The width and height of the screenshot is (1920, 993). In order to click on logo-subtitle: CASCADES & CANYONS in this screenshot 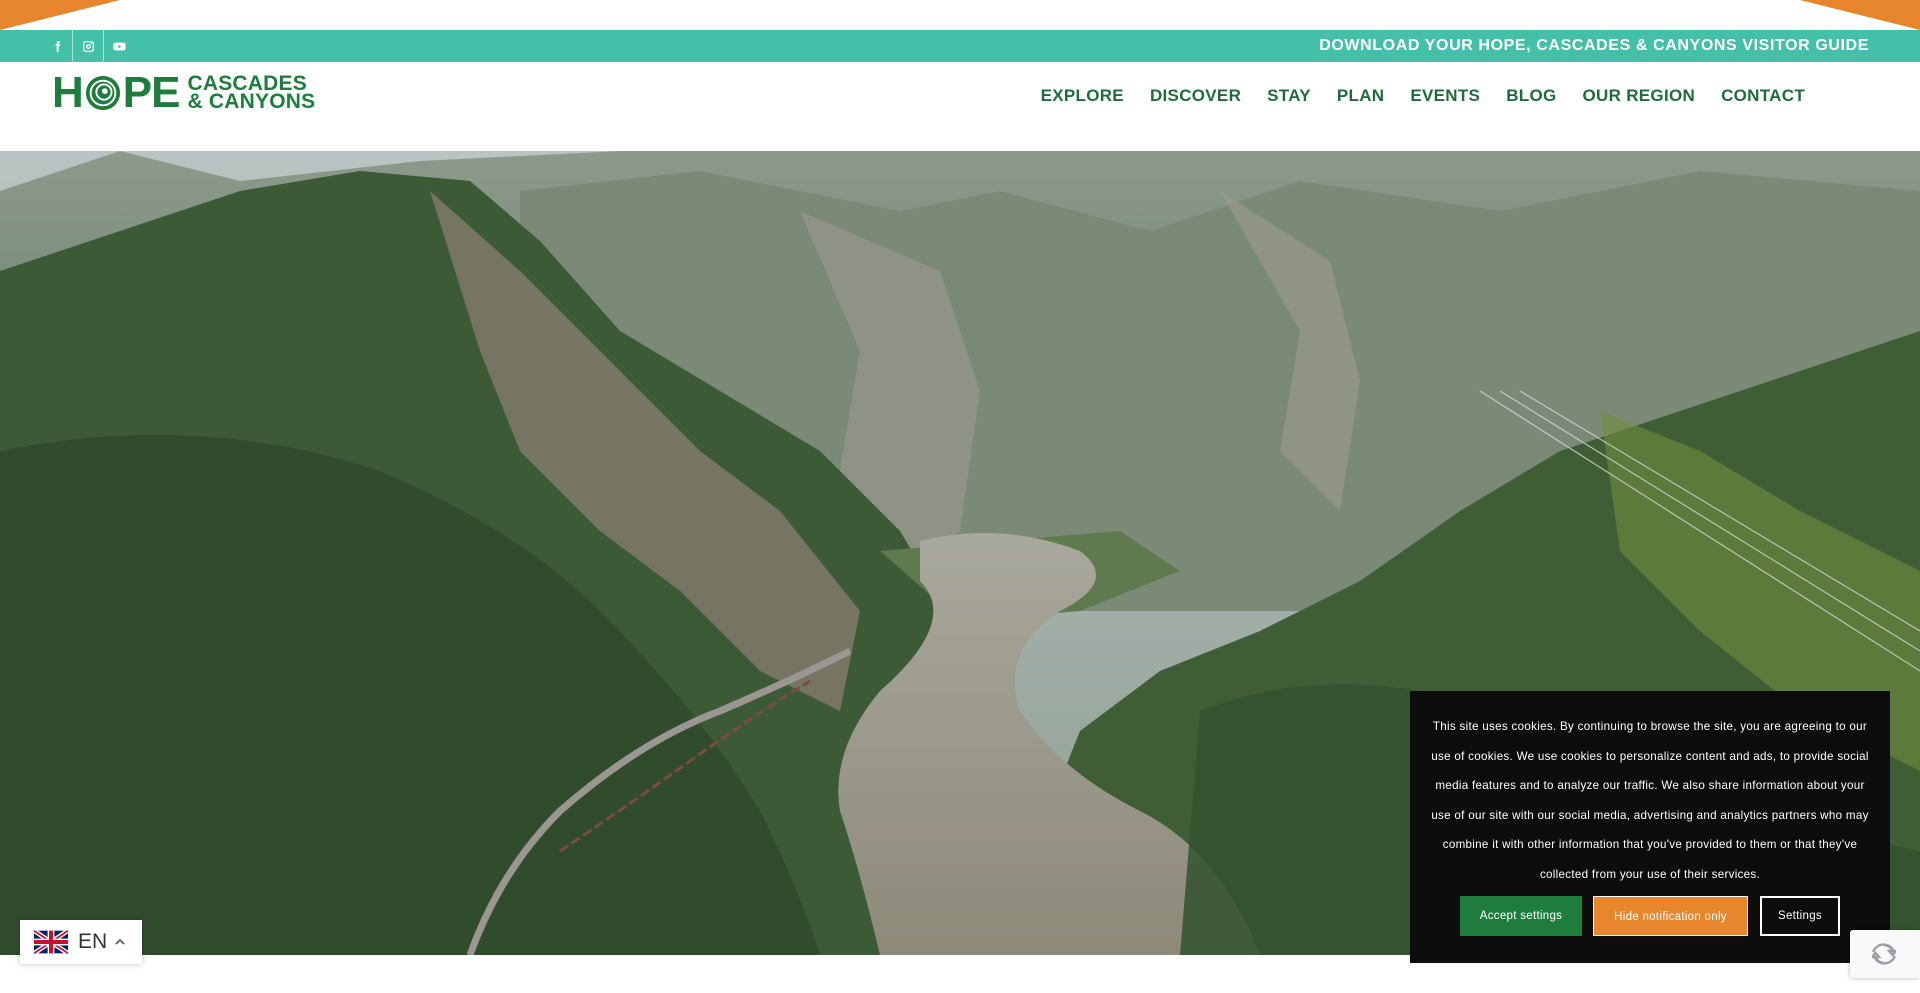, I will do `click(251, 93)`.